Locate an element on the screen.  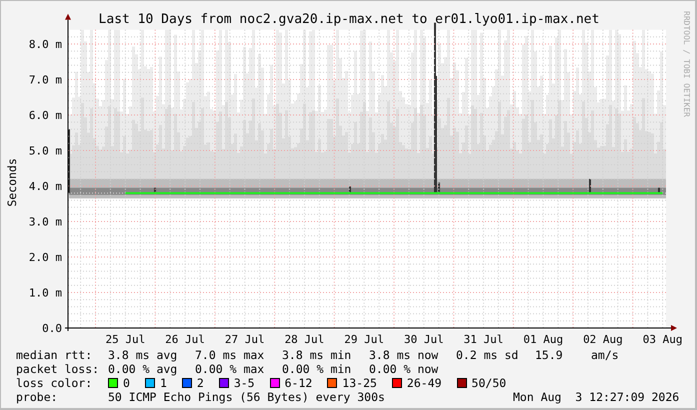
y-tick-label: 3.0 m is located at coordinates (45, 222).